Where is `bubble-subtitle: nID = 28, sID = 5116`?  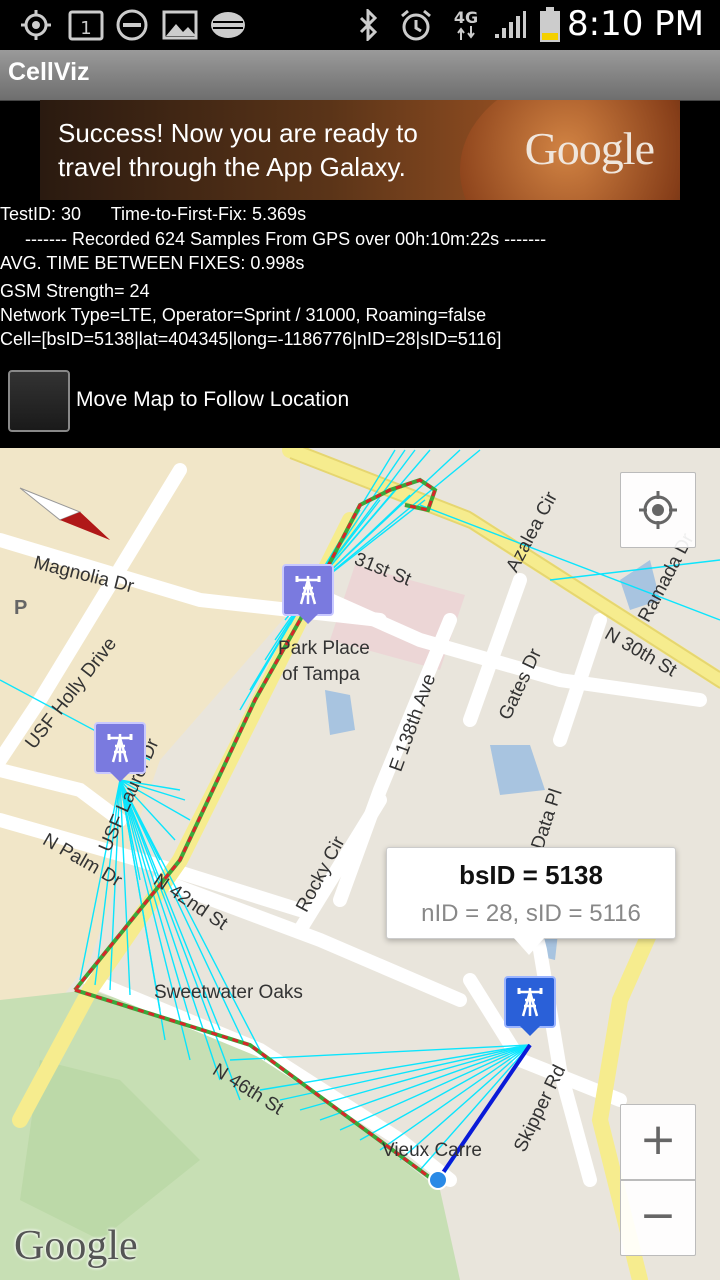
bubble-subtitle: nID = 28, sID = 5116 is located at coordinates (531, 913).